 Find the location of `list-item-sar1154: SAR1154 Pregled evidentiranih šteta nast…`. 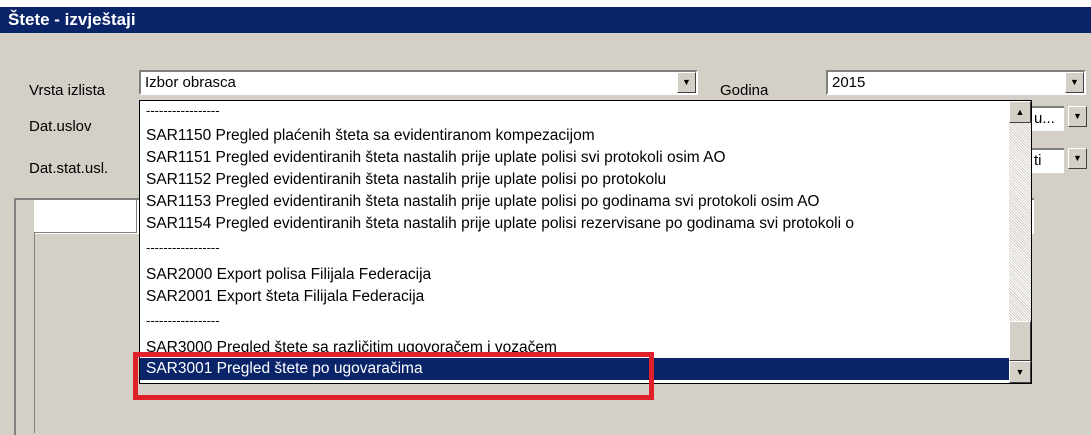

list-item-sar1154: SAR1154 Pregled evidentiranih šteta nast… is located at coordinates (576, 224).